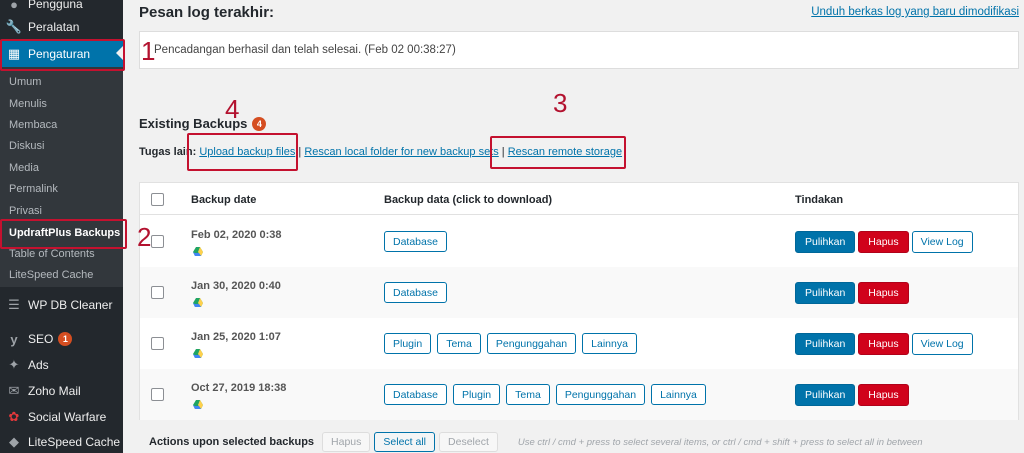 This screenshot has width=1024, height=453. I want to click on download-log-link: Unduh berkas log yang baru dimodifikasi, so click(915, 12).